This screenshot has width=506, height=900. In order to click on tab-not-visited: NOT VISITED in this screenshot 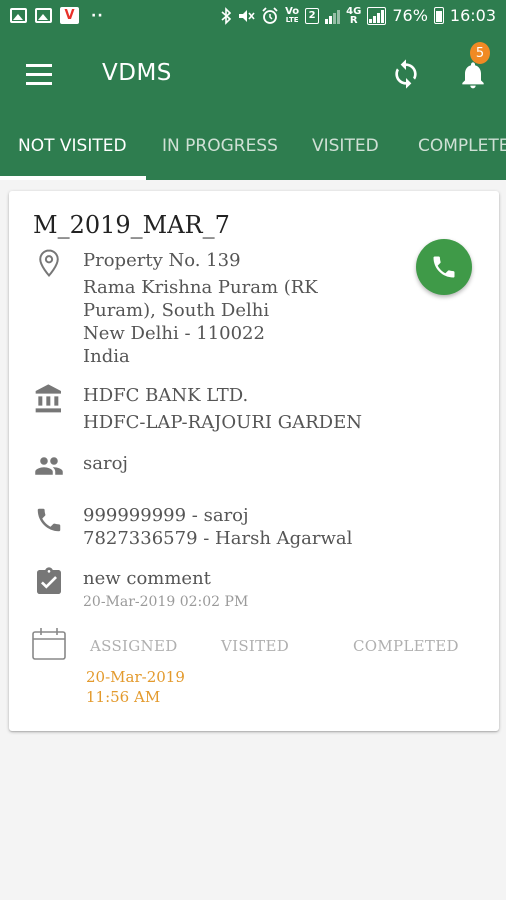, I will do `click(72, 146)`.